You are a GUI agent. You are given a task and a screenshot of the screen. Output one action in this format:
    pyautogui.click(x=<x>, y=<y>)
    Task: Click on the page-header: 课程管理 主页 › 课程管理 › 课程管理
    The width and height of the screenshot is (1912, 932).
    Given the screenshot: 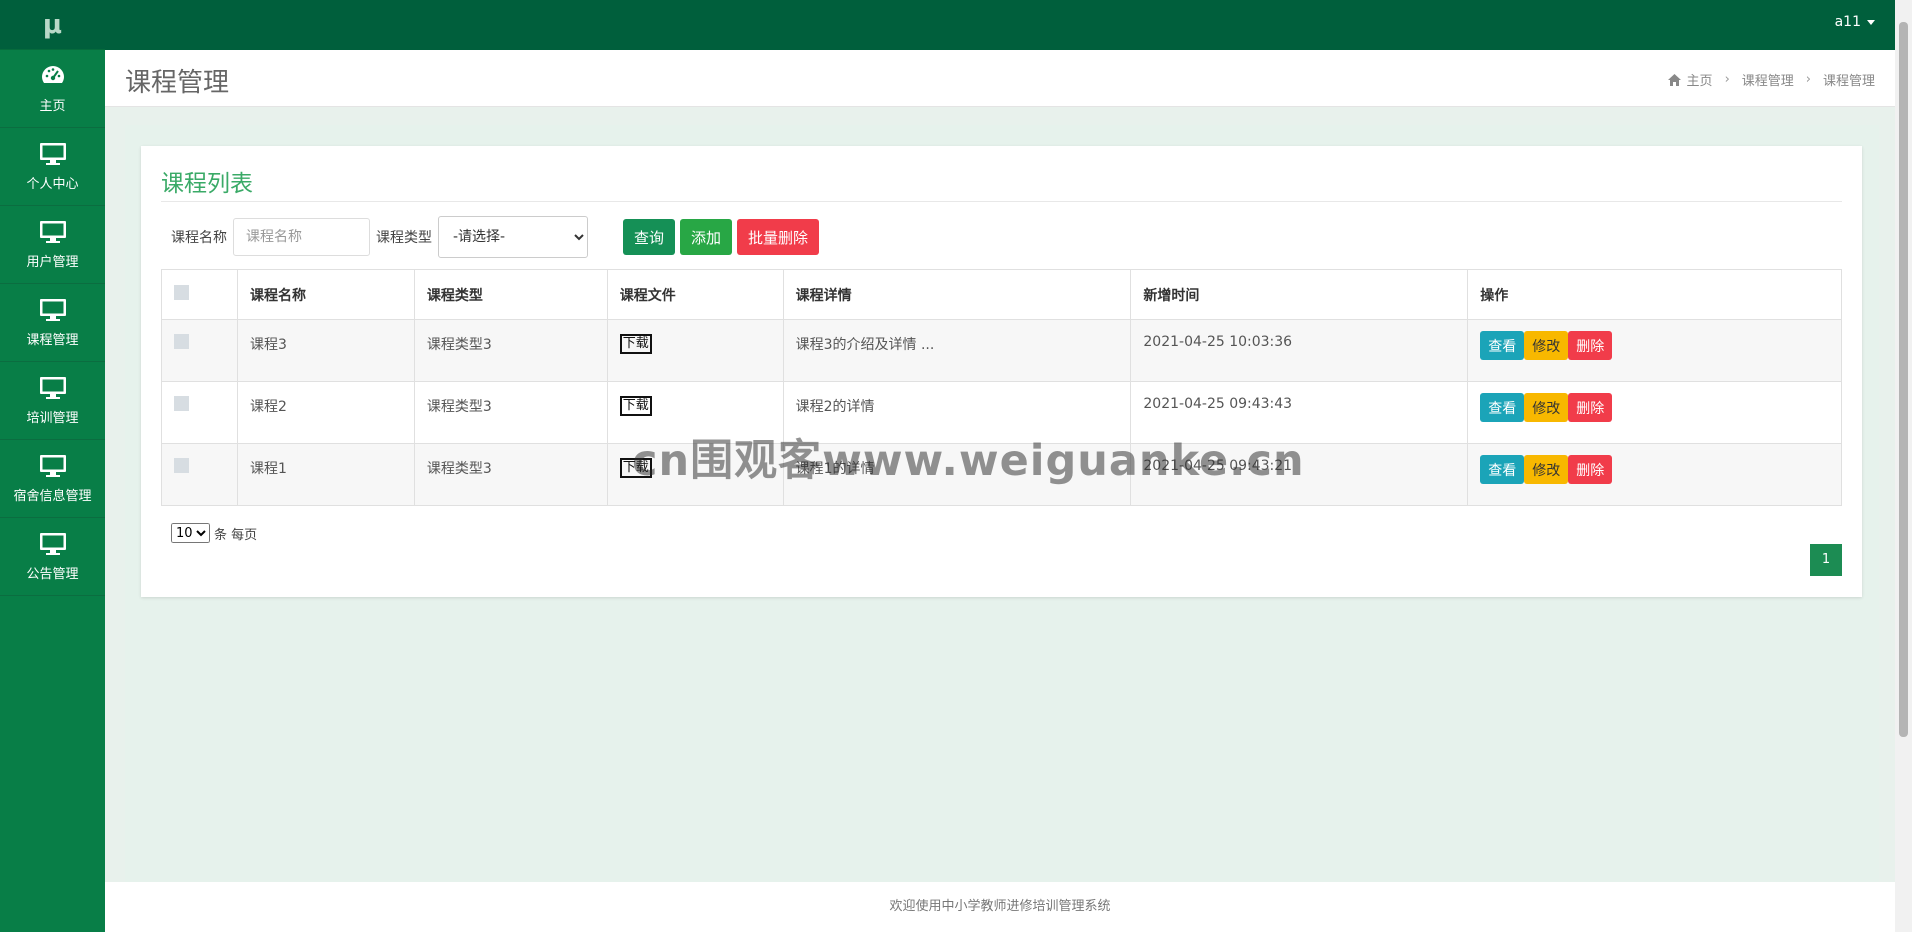 What is the action you would take?
    pyautogui.click(x=1000, y=78)
    